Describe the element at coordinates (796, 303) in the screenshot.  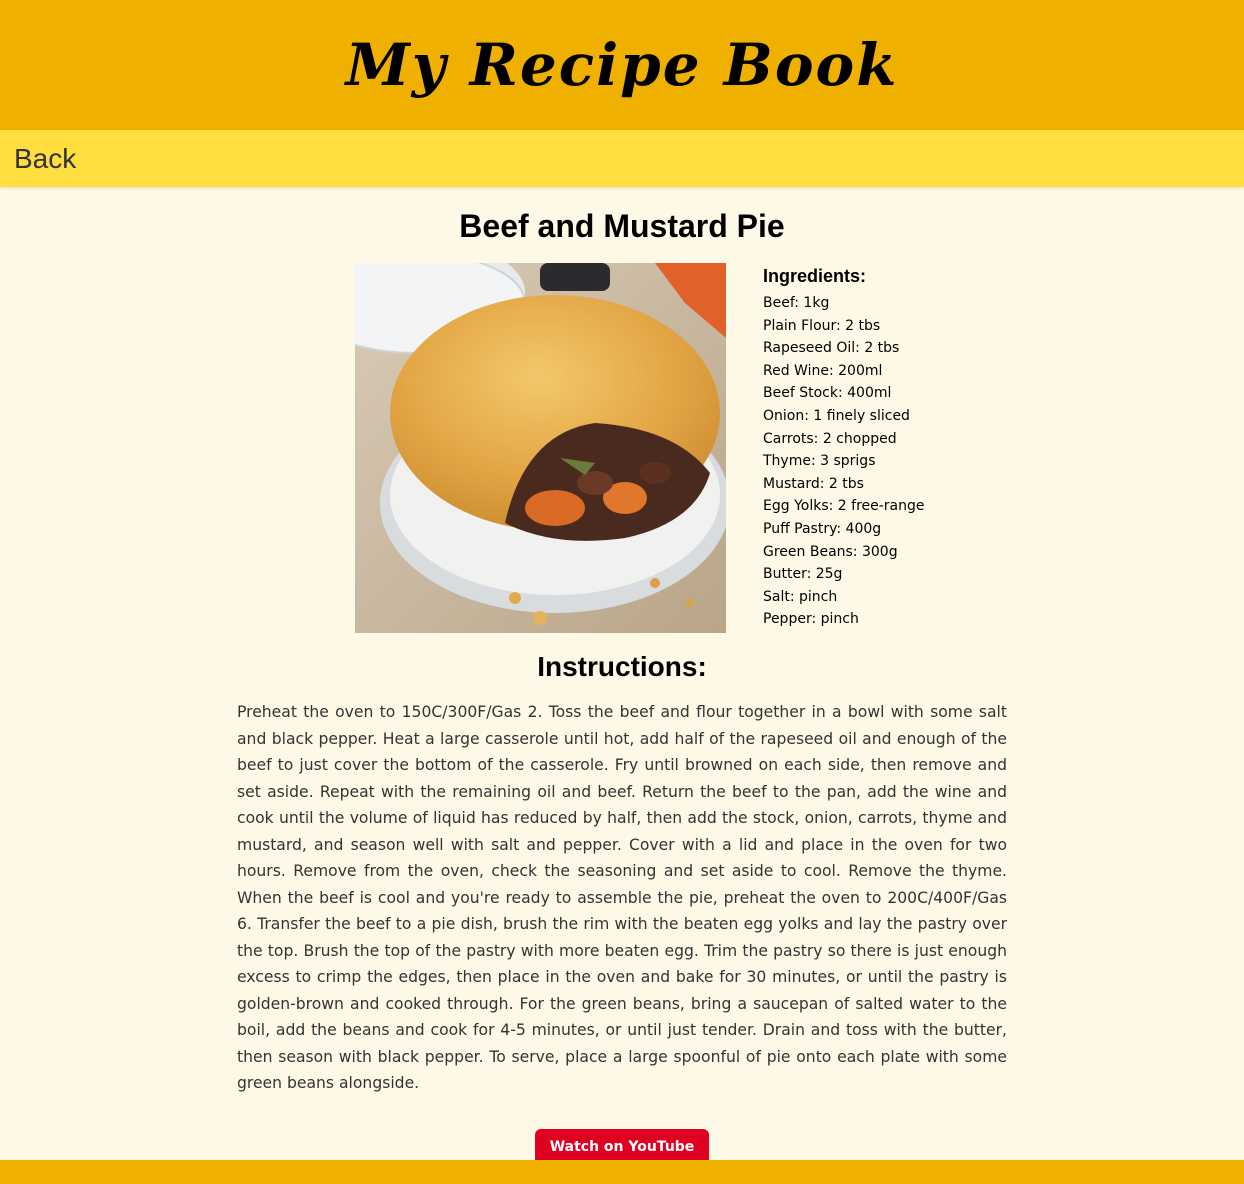
I see `list-item: Beef: 1kg` at that location.